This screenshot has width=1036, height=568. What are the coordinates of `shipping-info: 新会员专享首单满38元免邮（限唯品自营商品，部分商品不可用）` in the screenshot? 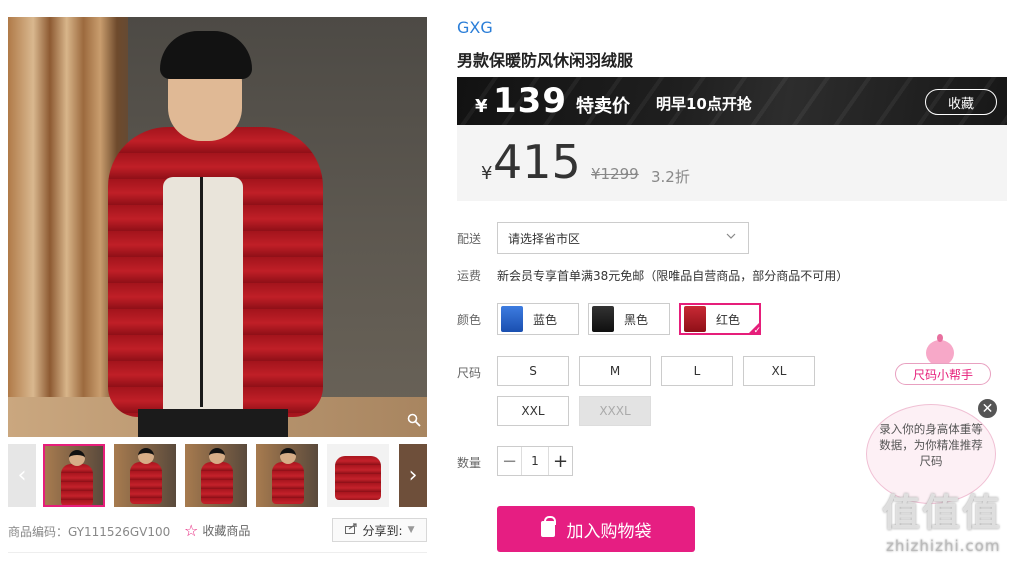 It's located at (673, 276).